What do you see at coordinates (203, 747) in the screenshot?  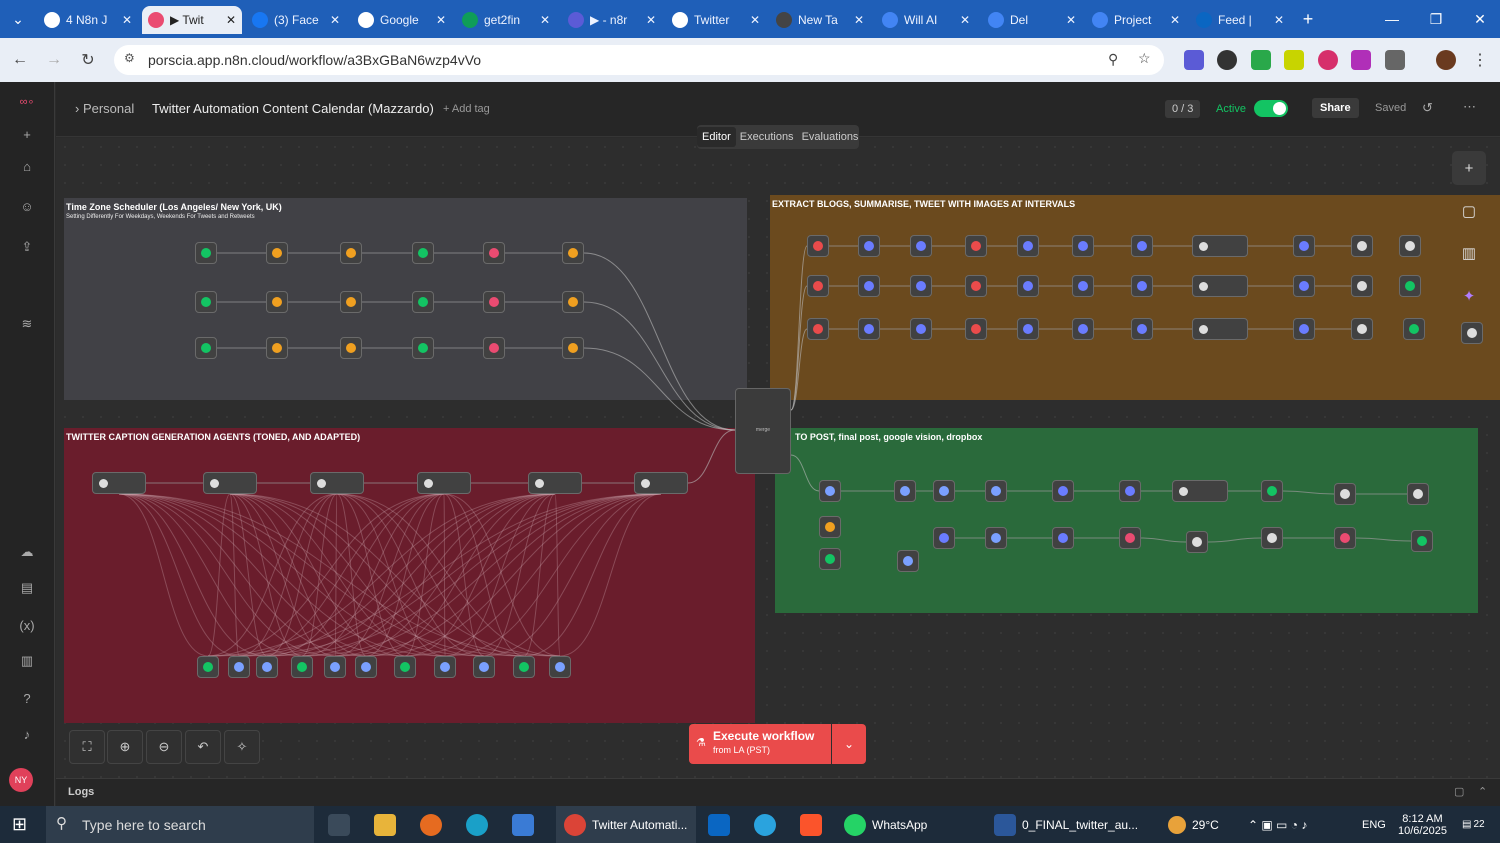 I see `undo-button: ↶` at bounding box center [203, 747].